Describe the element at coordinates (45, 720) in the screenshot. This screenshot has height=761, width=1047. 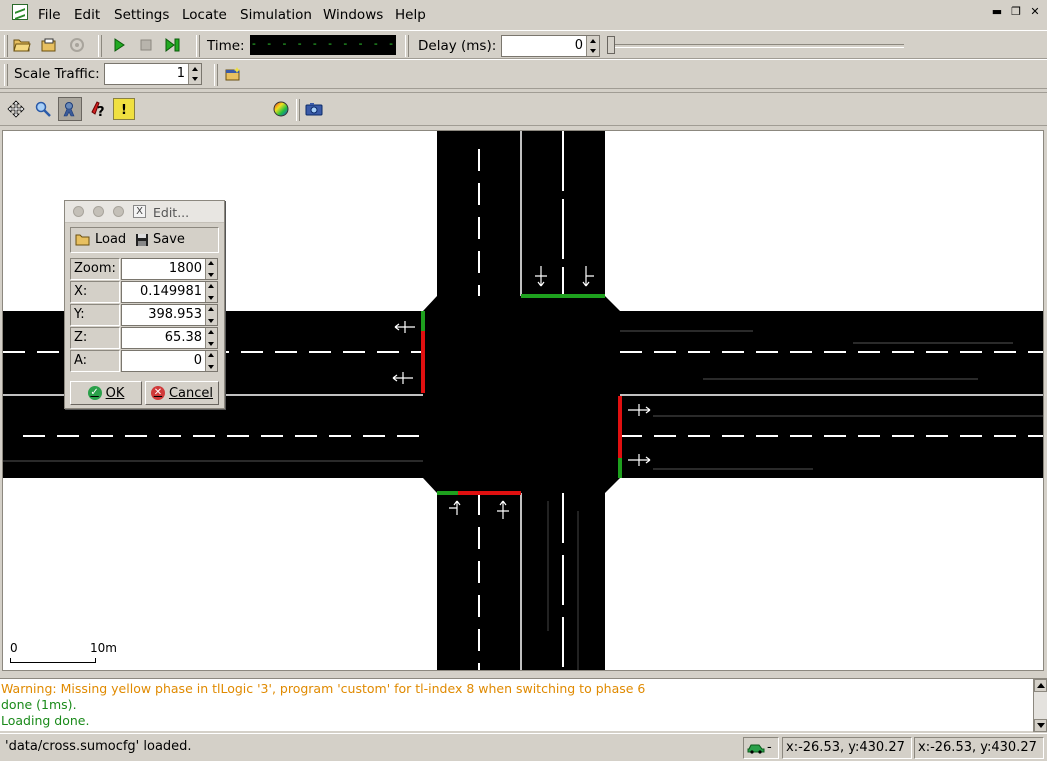
I see `log-line: Loading done.` at that location.